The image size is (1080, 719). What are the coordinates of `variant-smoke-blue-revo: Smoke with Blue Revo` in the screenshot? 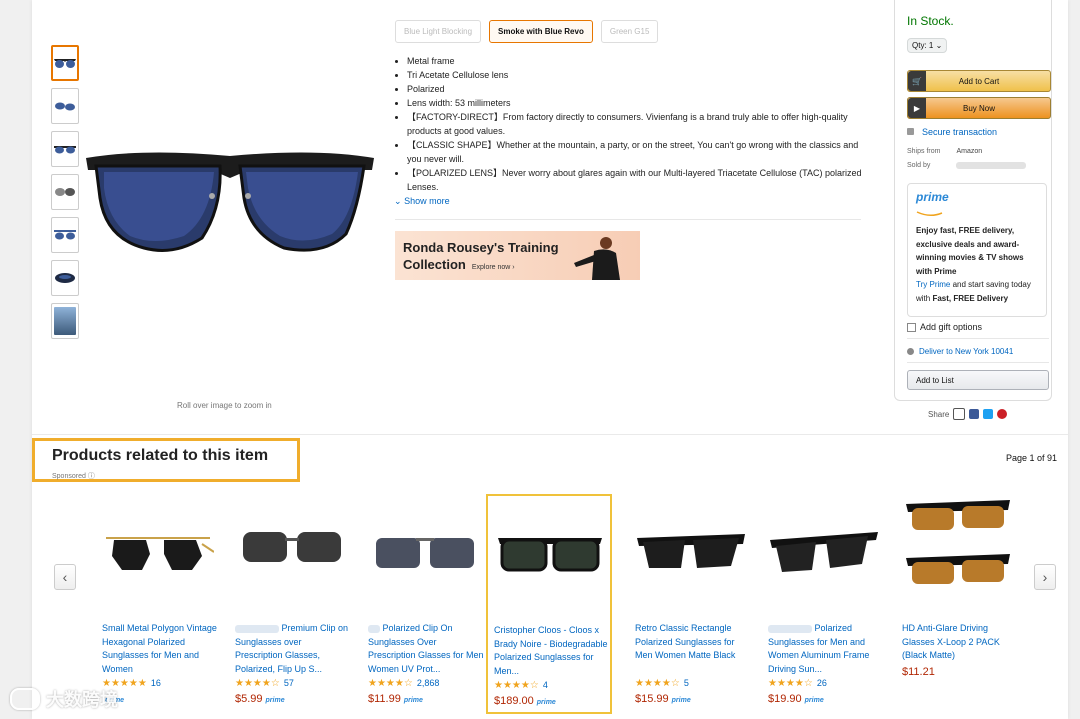 It's located at (541, 31).